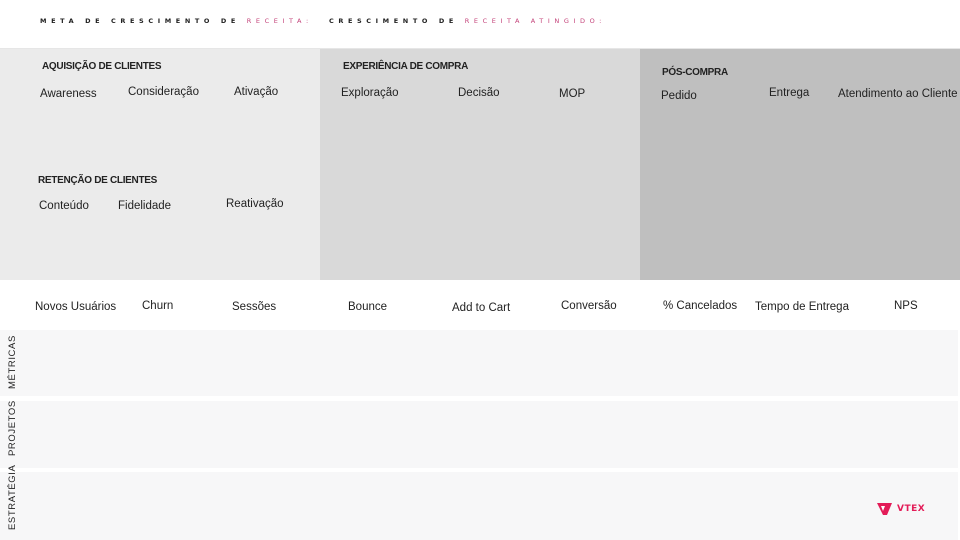 This screenshot has height=540, width=960. Describe the element at coordinates (397, 21) in the screenshot. I see `atingido-prefix: CRESCIMENTO DE` at that location.